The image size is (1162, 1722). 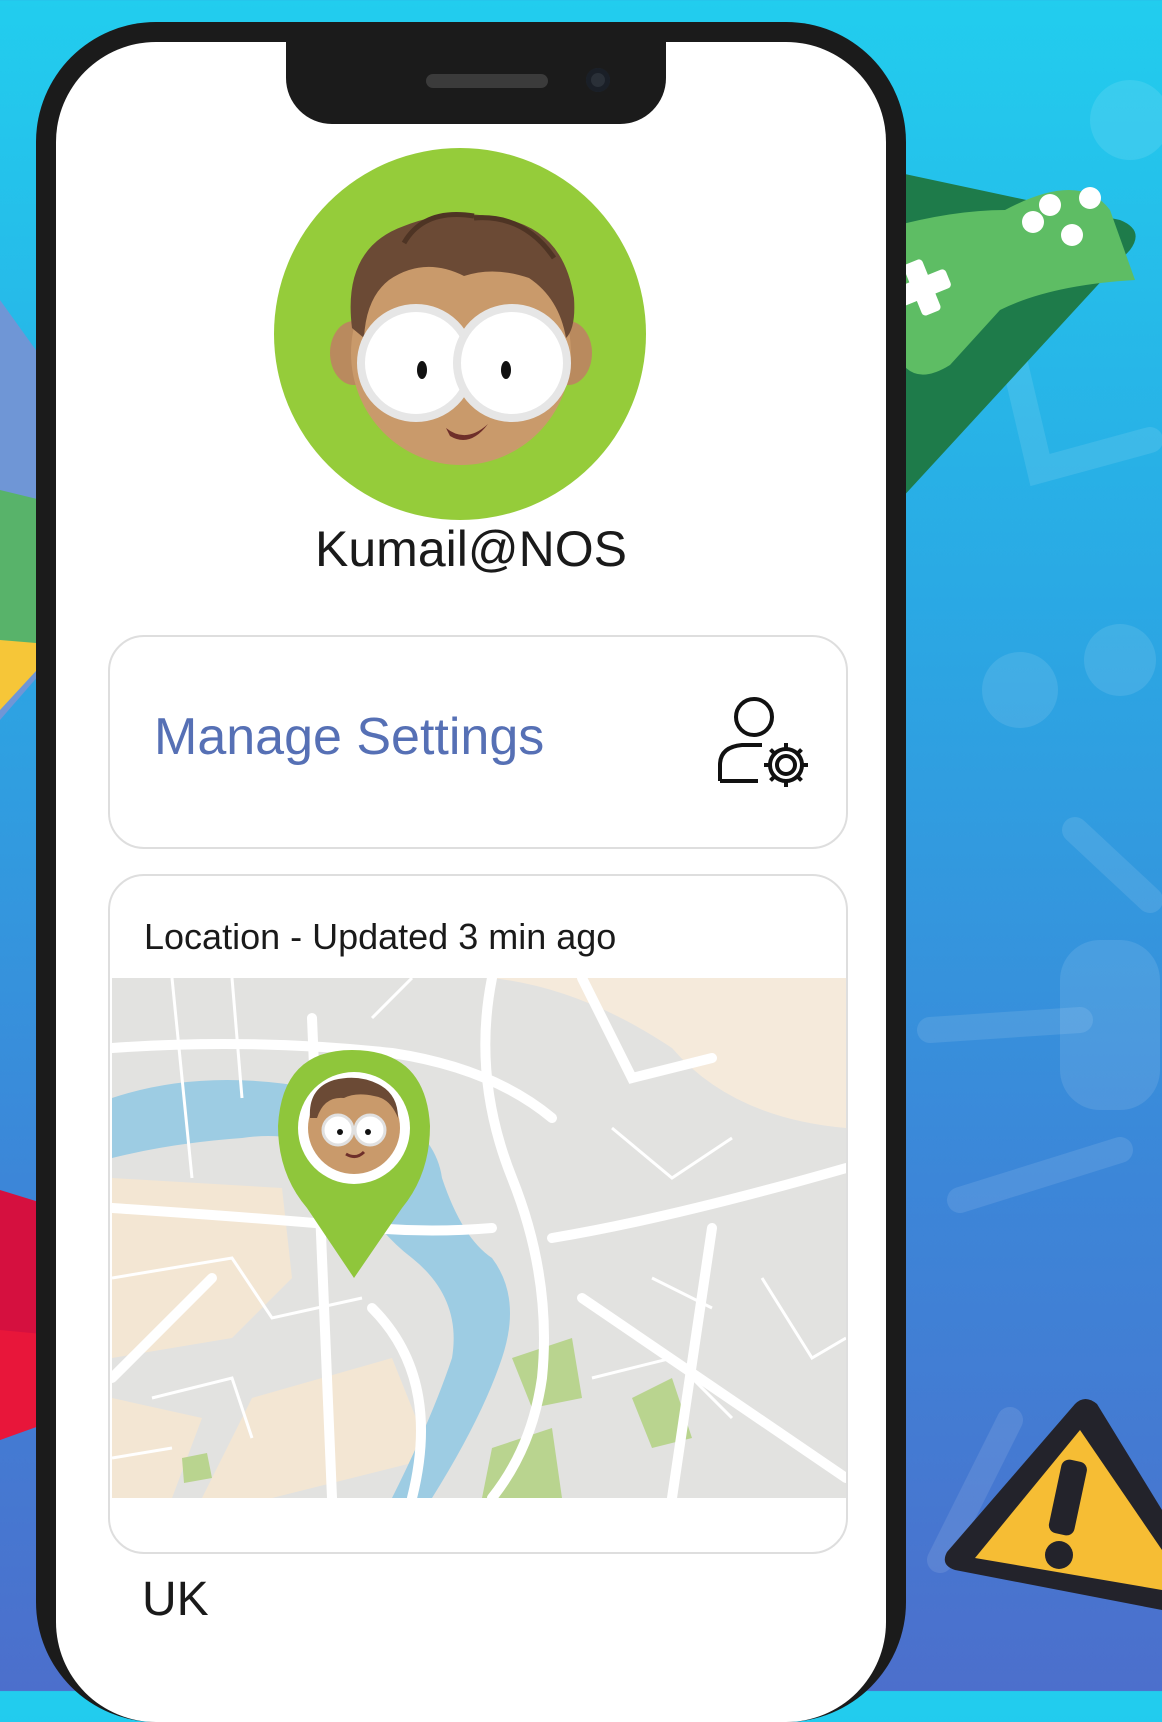 I want to click on warning-icon, so click(x=1053, y=1504).